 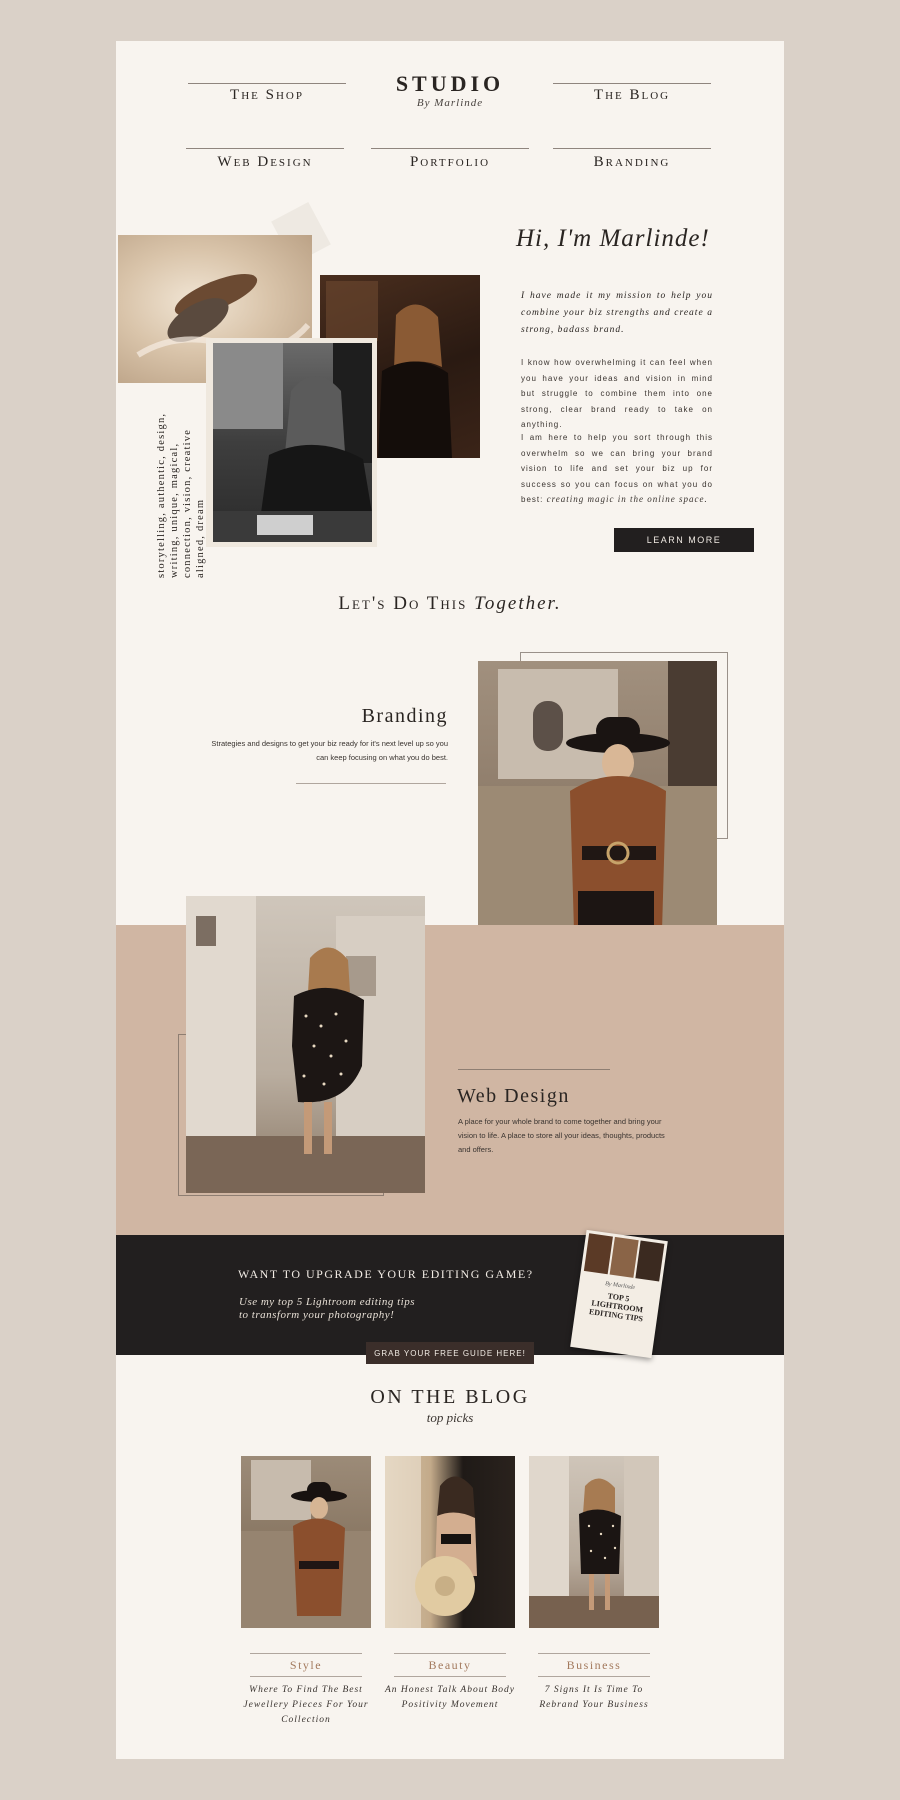 What do you see at coordinates (632, 162) in the screenshot?
I see `nav-branding-link: Branding` at bounding box center [632, 162].